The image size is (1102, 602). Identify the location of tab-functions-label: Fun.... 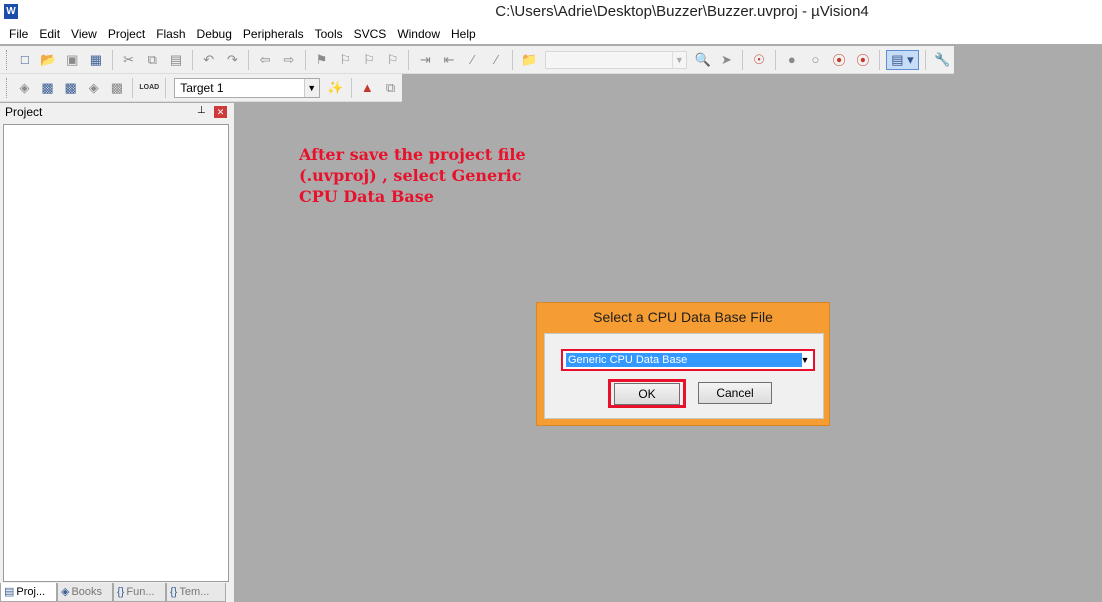
(140, 592).